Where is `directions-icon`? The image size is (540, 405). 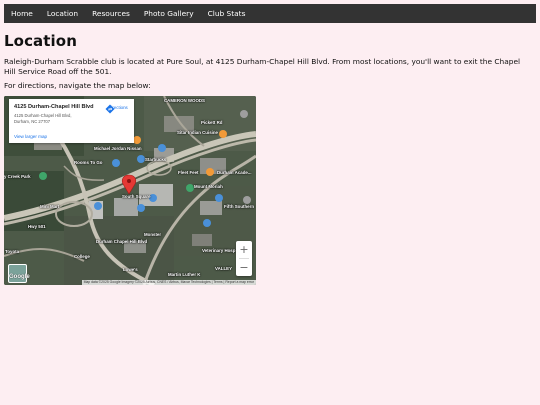
directions-icon is located at coordinates (110, 109).